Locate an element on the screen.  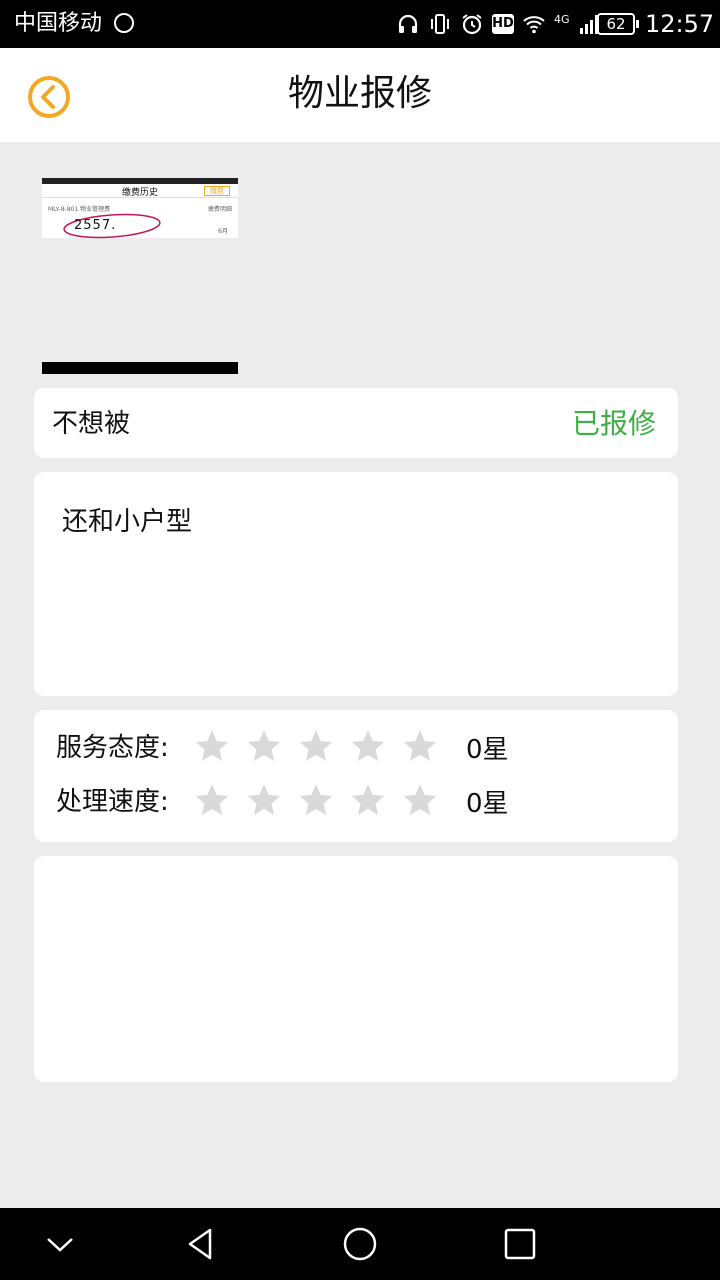
speed-rating-label: 处理速度: is located at coordinates (112, 802).